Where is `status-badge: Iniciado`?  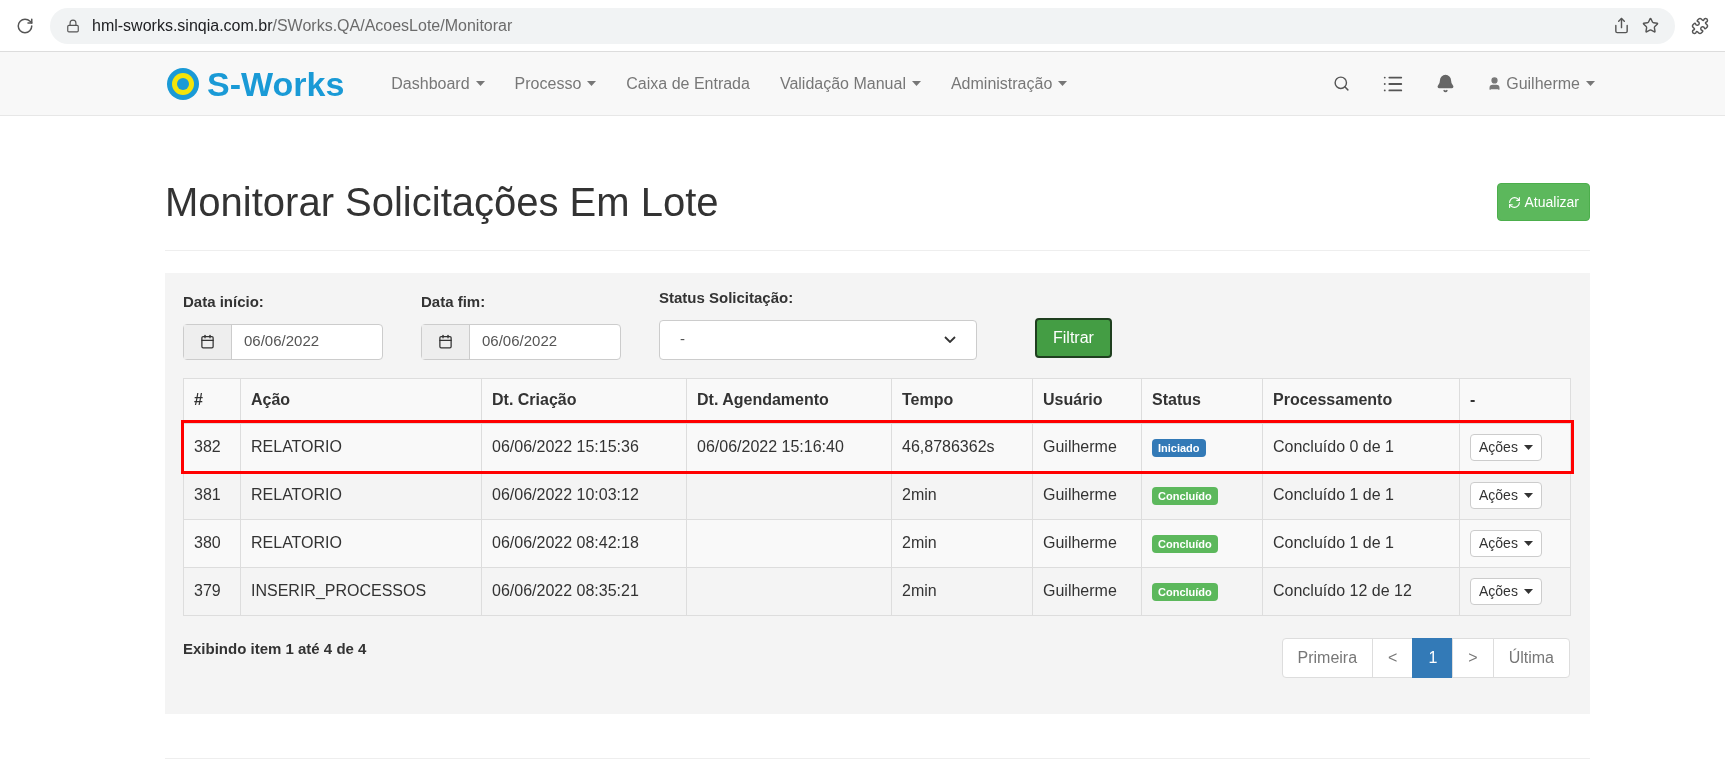 status-badge: Iniciado is located at coordinates (1179, 448).